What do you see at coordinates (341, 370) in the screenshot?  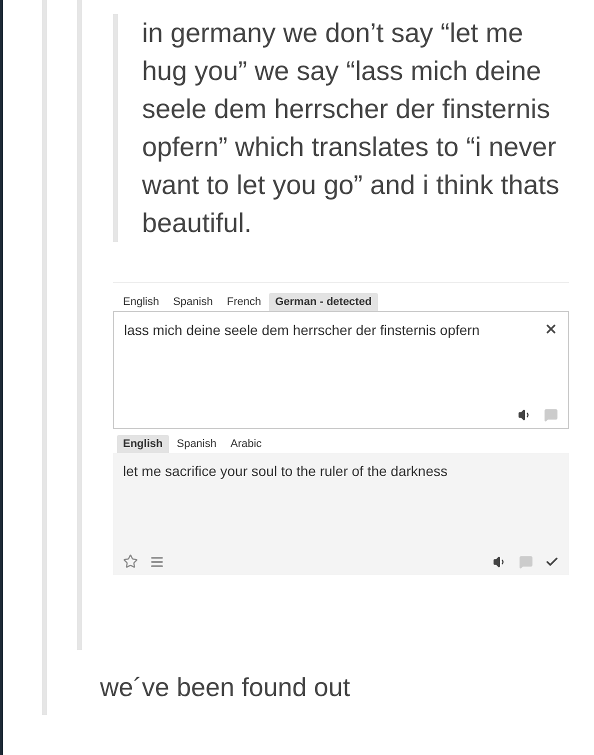 I see `source-text-field: lass mich deine seele dem herrscher der finsternis opfern` at bounding box center [341, 370].